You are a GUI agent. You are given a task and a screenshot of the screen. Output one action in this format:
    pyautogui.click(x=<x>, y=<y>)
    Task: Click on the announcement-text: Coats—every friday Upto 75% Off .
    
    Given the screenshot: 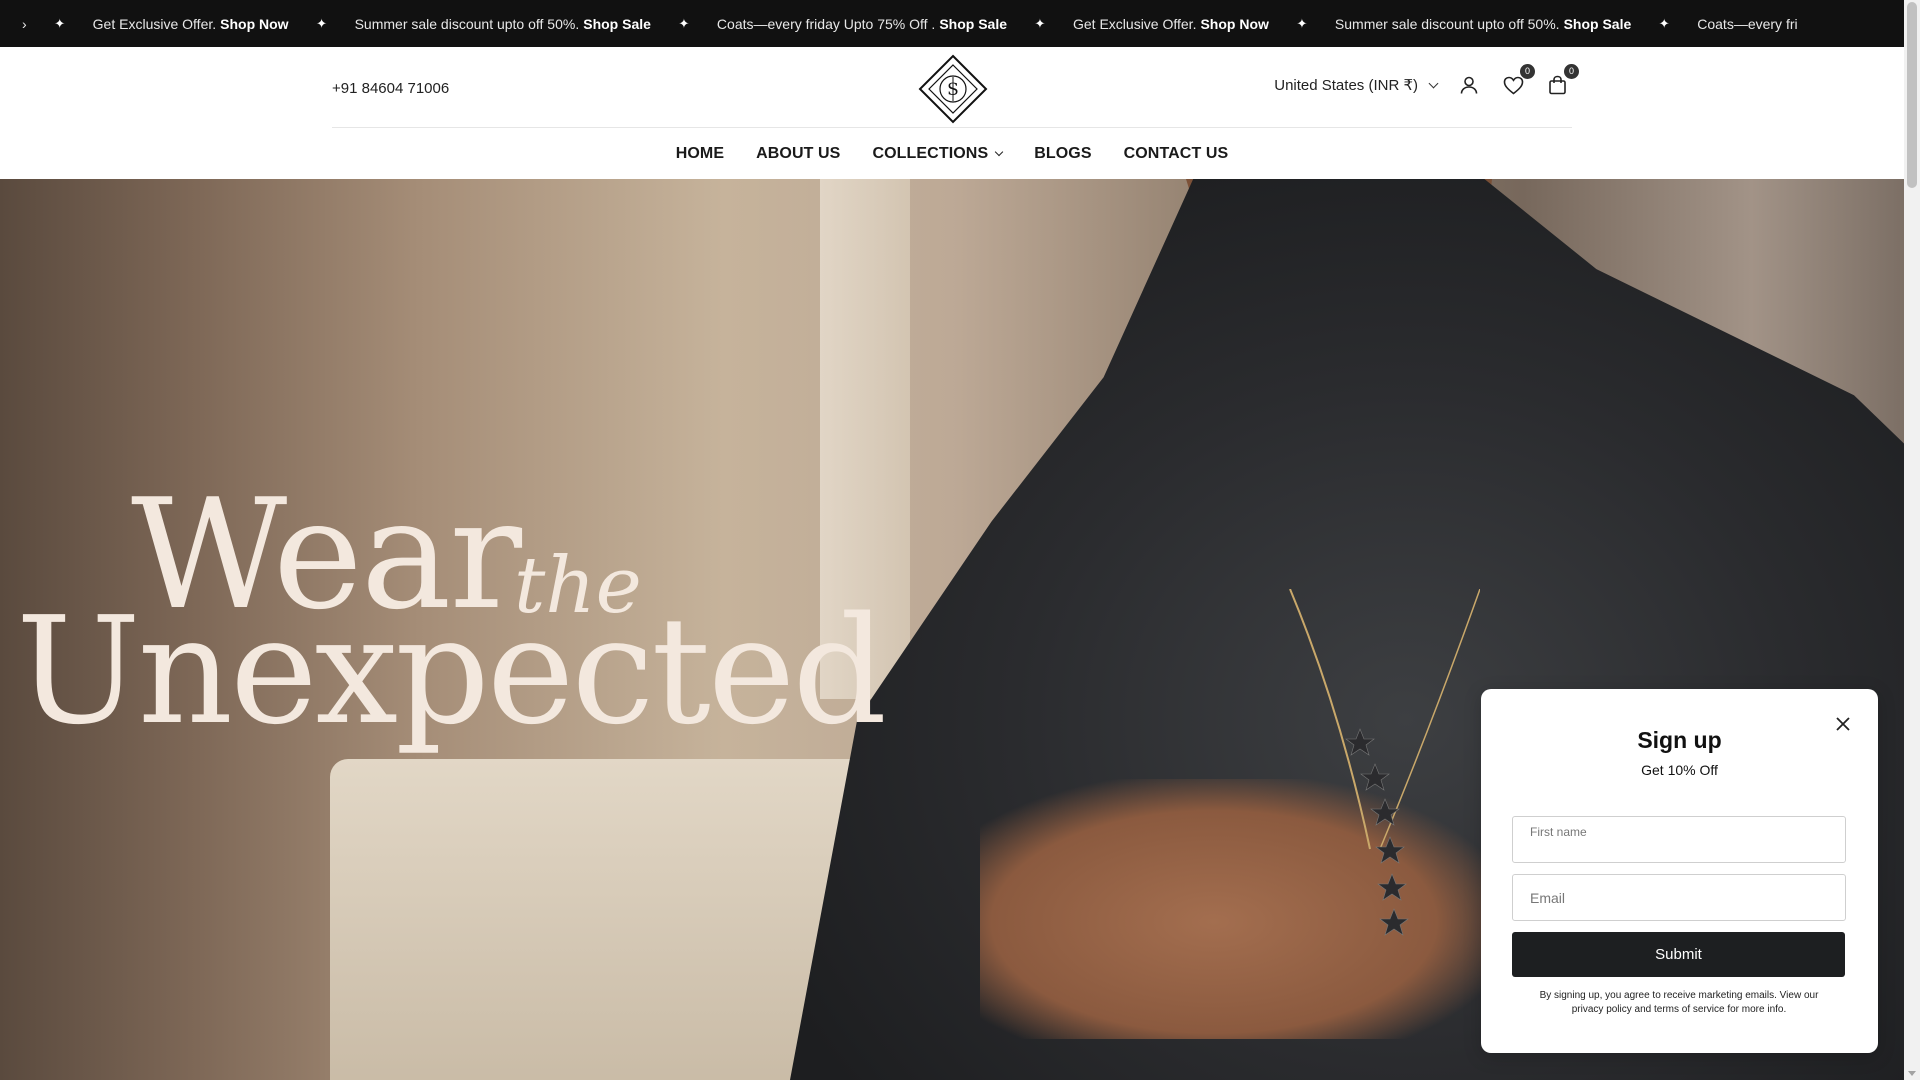 What is the action you would take?
    pyautogui.click(x=826, y=23)
    